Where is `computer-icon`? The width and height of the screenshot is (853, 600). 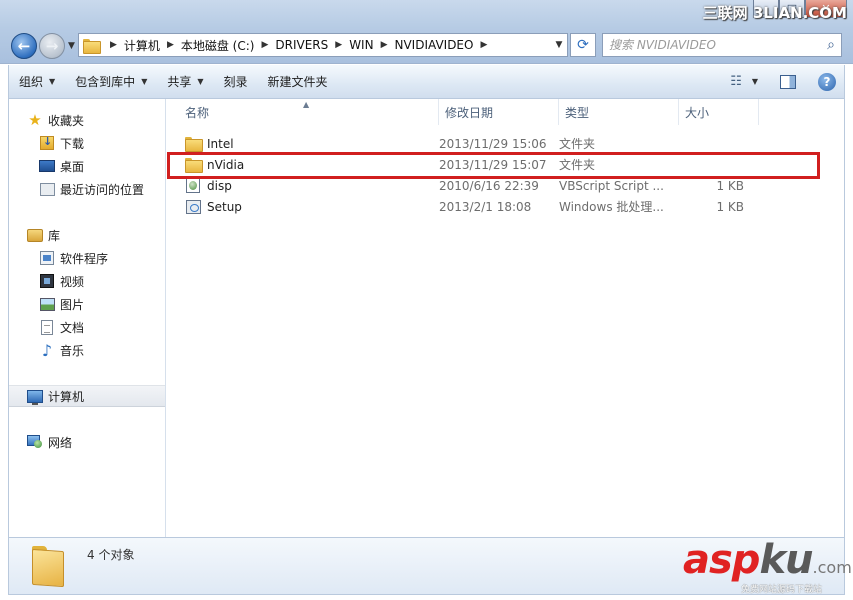
computer-icon is located at coordinates (35, 396).